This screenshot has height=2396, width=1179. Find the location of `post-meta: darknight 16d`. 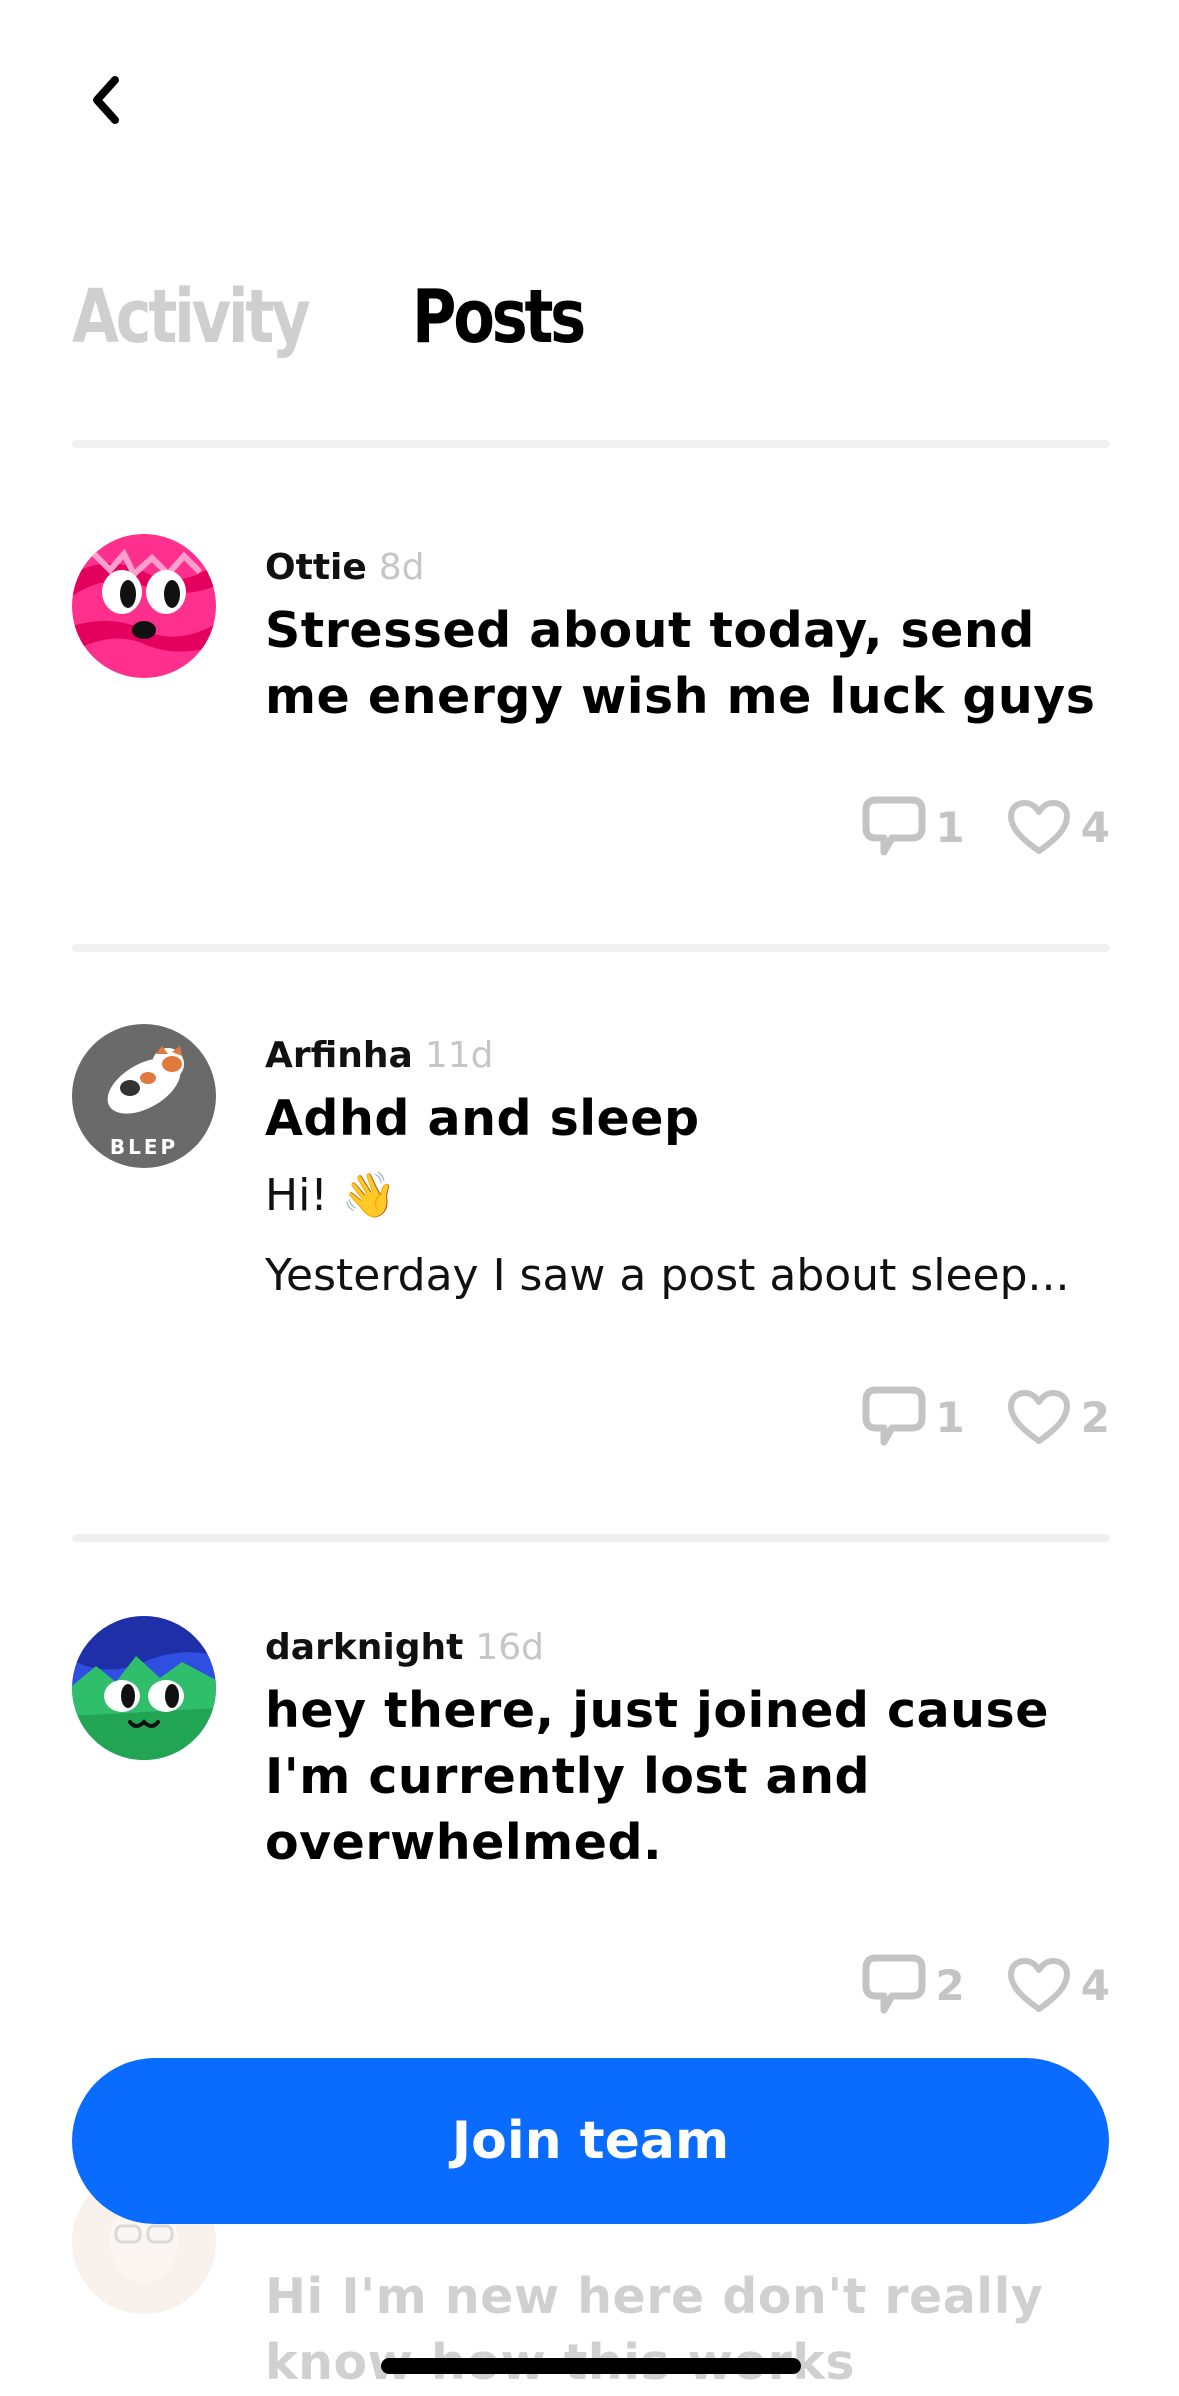

post-meta: darknight 16d is located at coordinates (687, 1648).